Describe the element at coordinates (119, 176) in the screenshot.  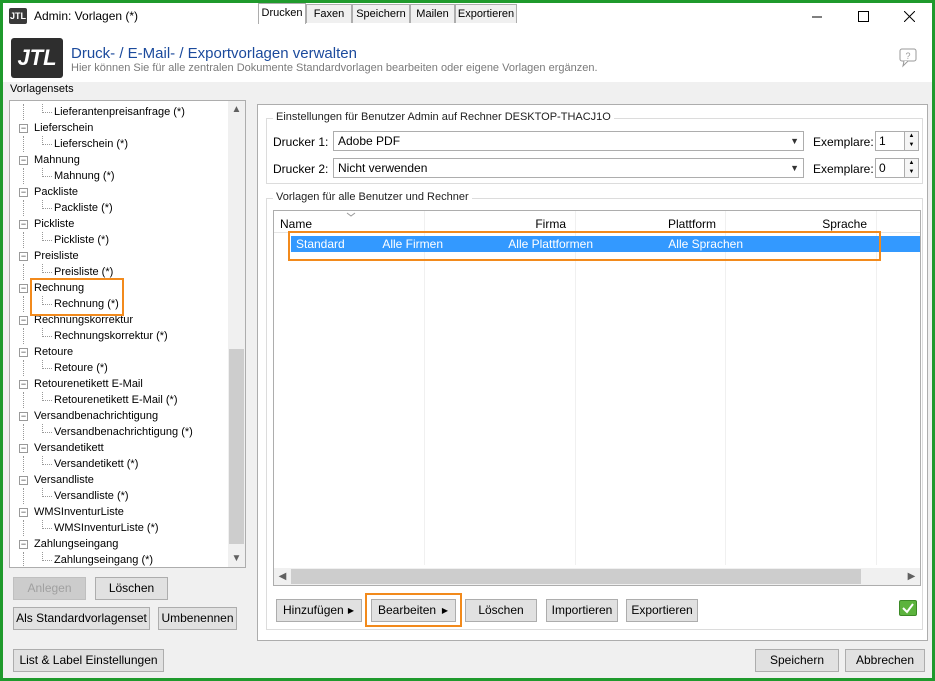
I see `tree-leaf: Mahnung (*)` at that location.